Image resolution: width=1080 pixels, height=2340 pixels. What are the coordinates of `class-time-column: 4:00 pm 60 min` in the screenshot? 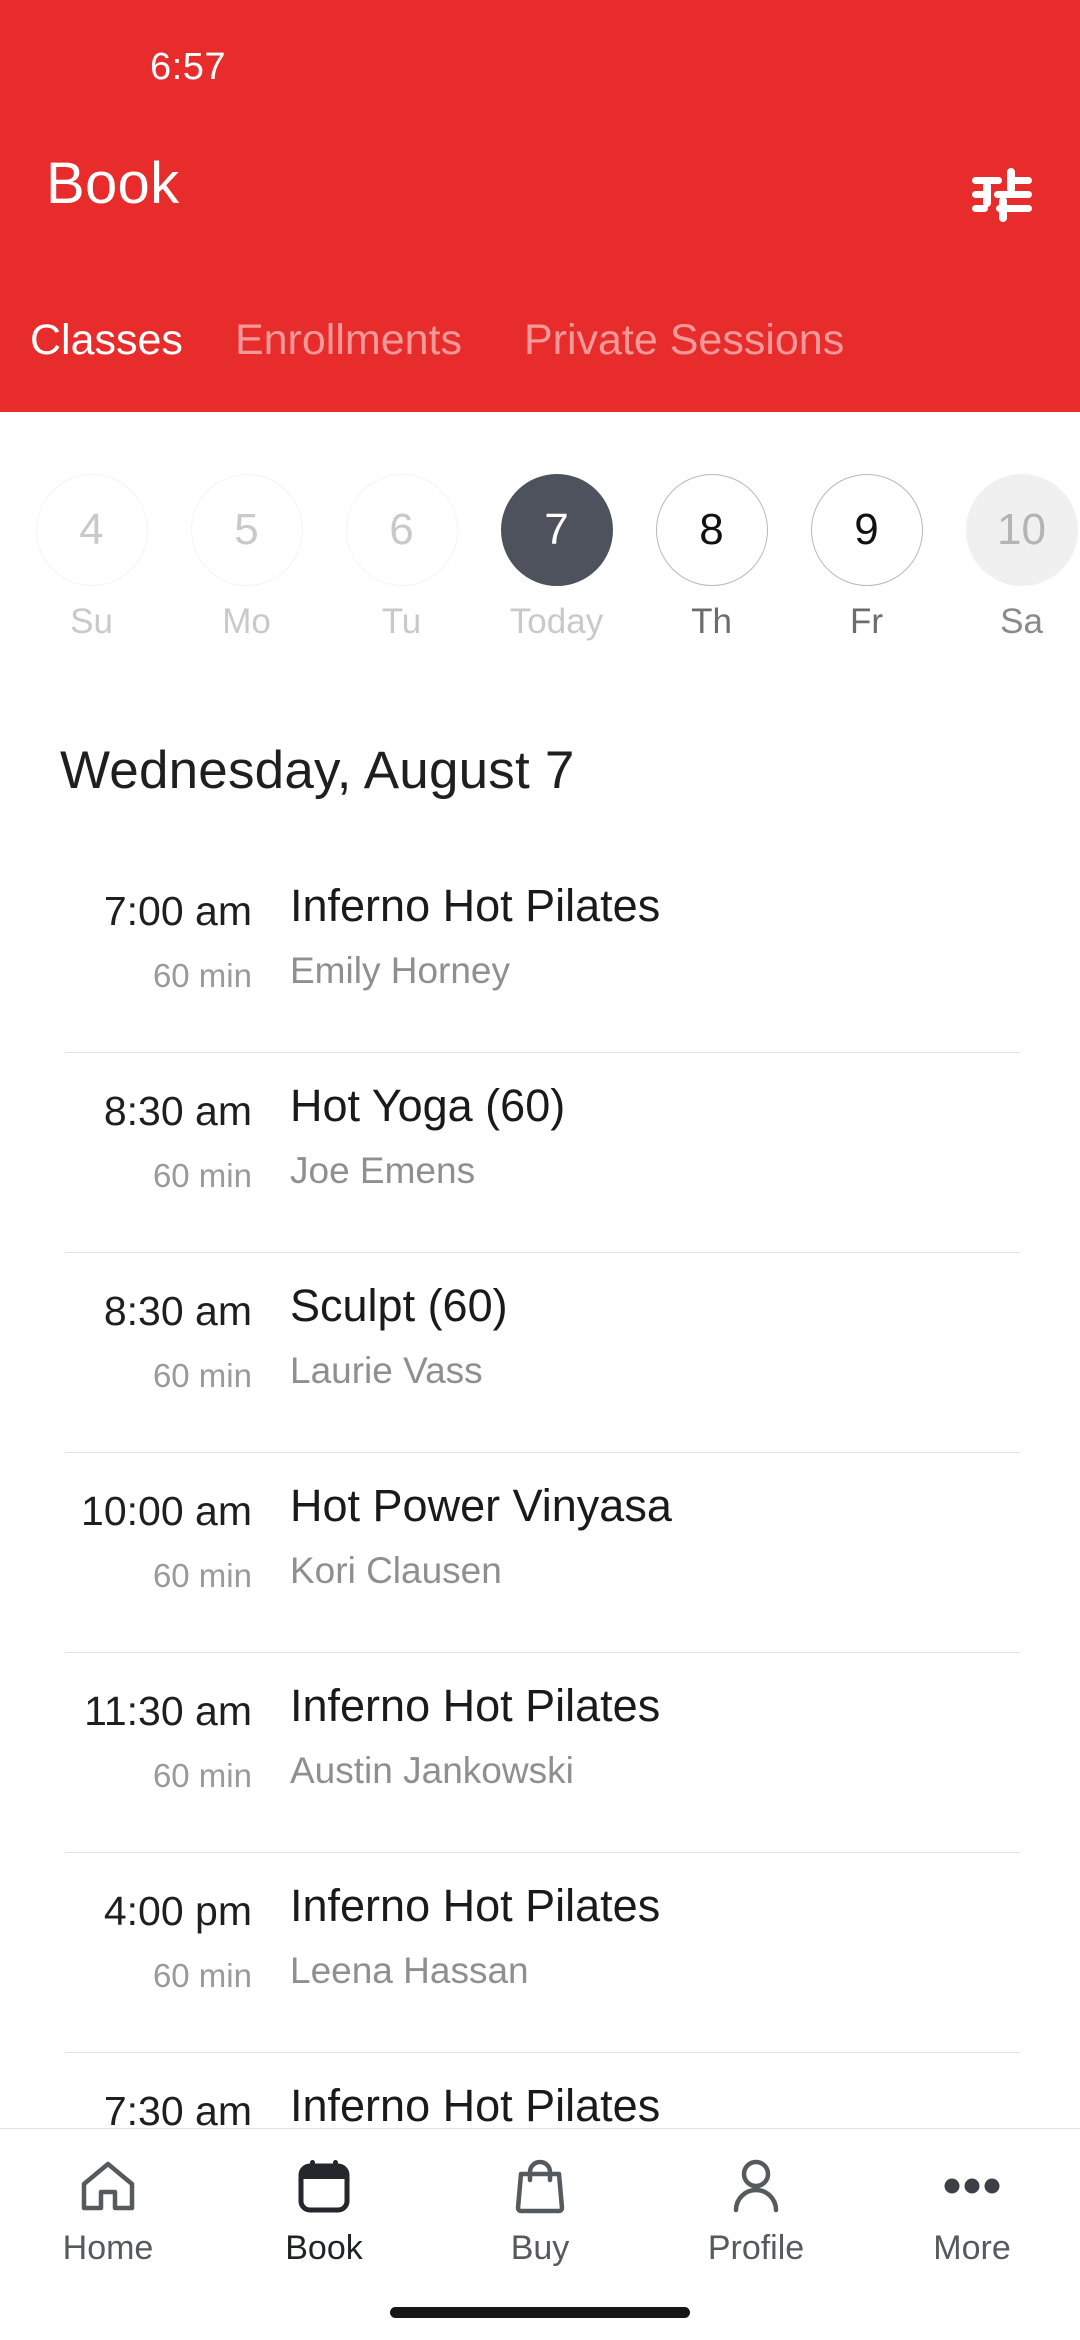 It's located at (161, 1923).